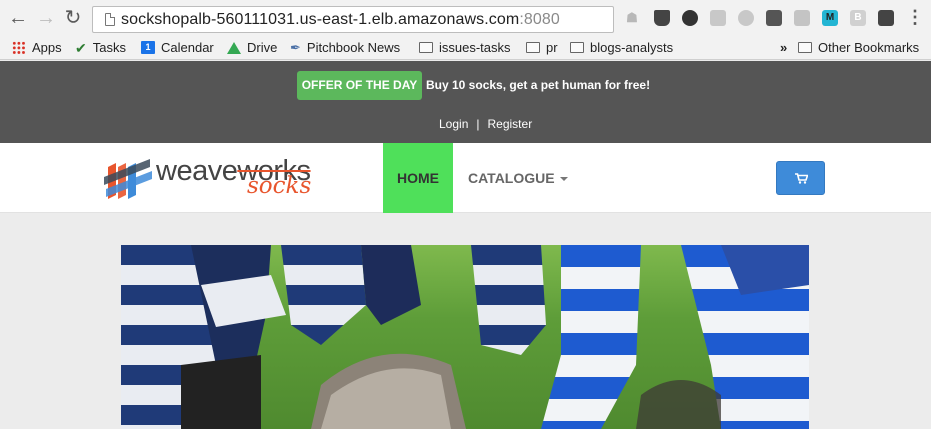 This screenshot has width=931, height=429. What do you see at coordinates (632, 47) in the screenshot?
I see `bookmark-label: blogs-analysts` at bounding box center [632, 47].